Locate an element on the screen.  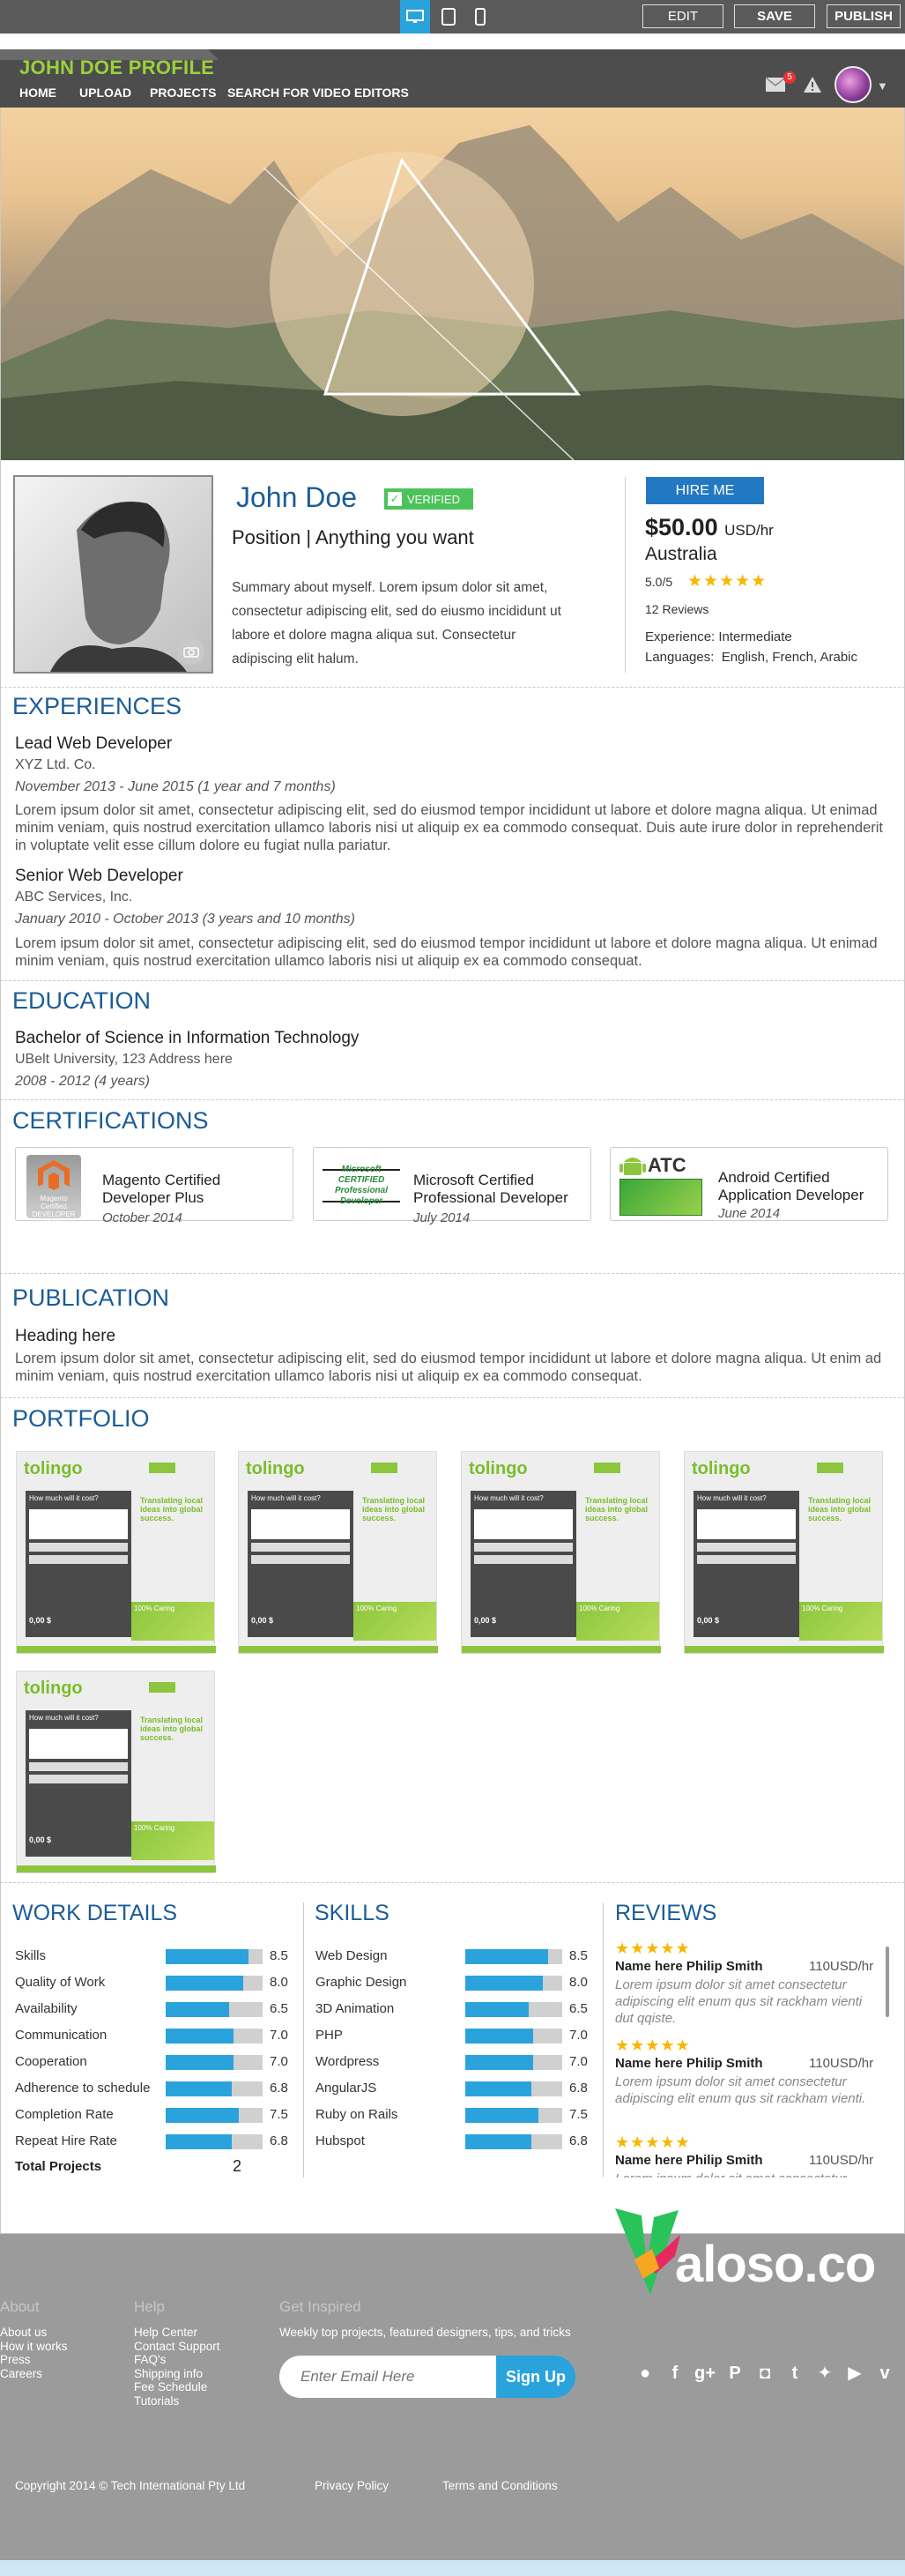
rating-value: 7.5 is located at coordinates (578, 2115).